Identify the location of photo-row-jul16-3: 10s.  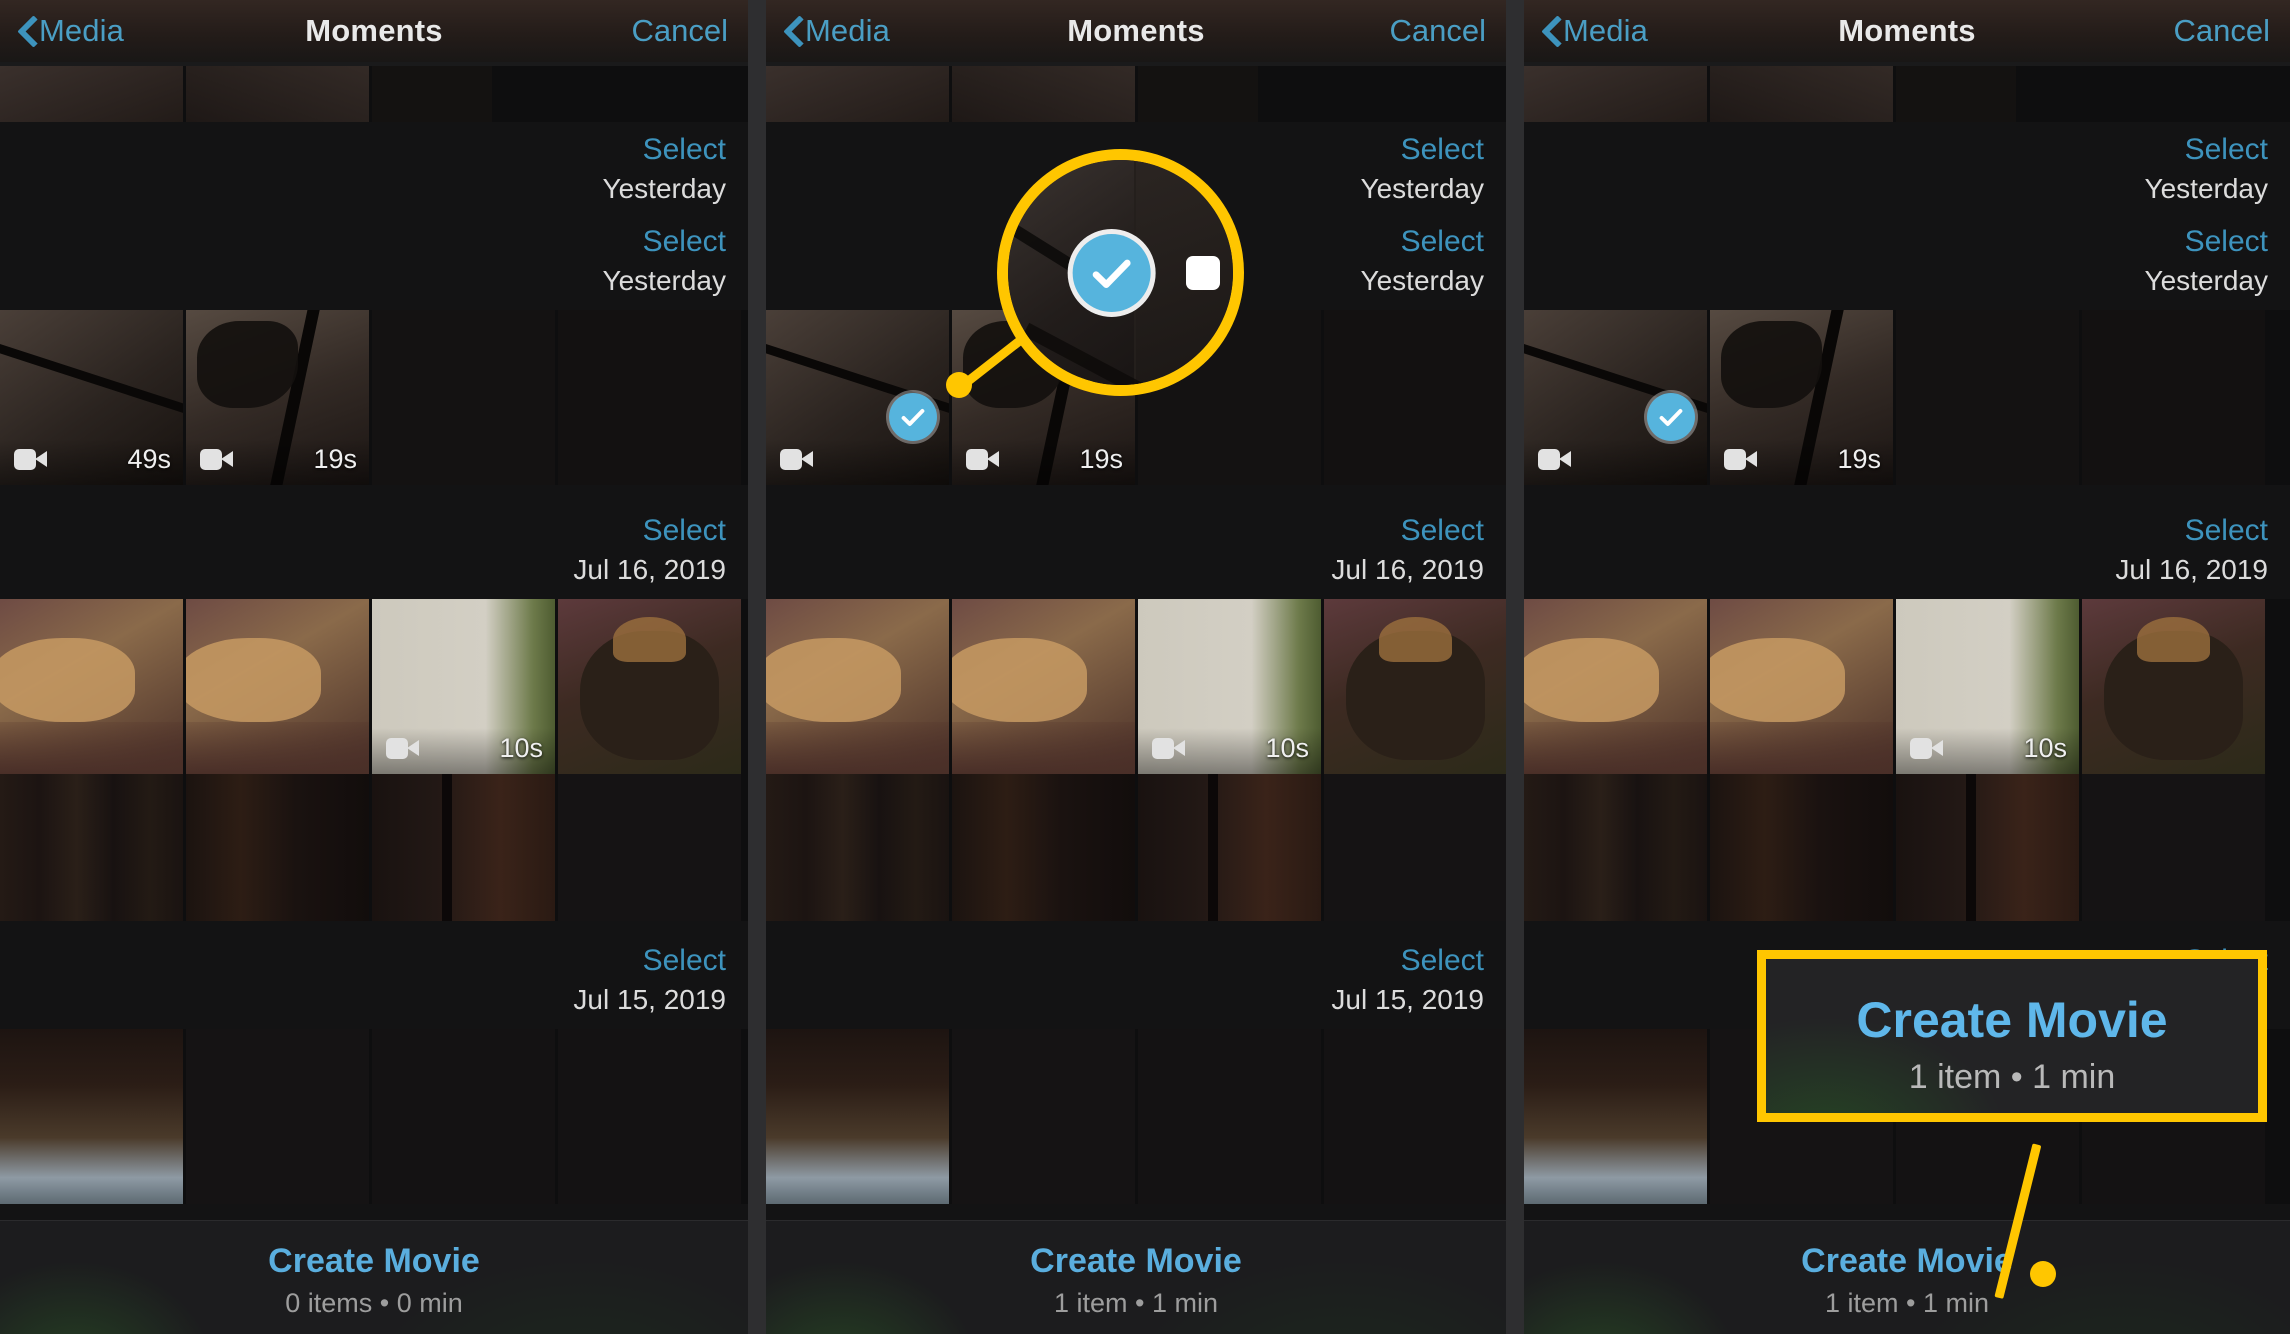
(1907, 686).